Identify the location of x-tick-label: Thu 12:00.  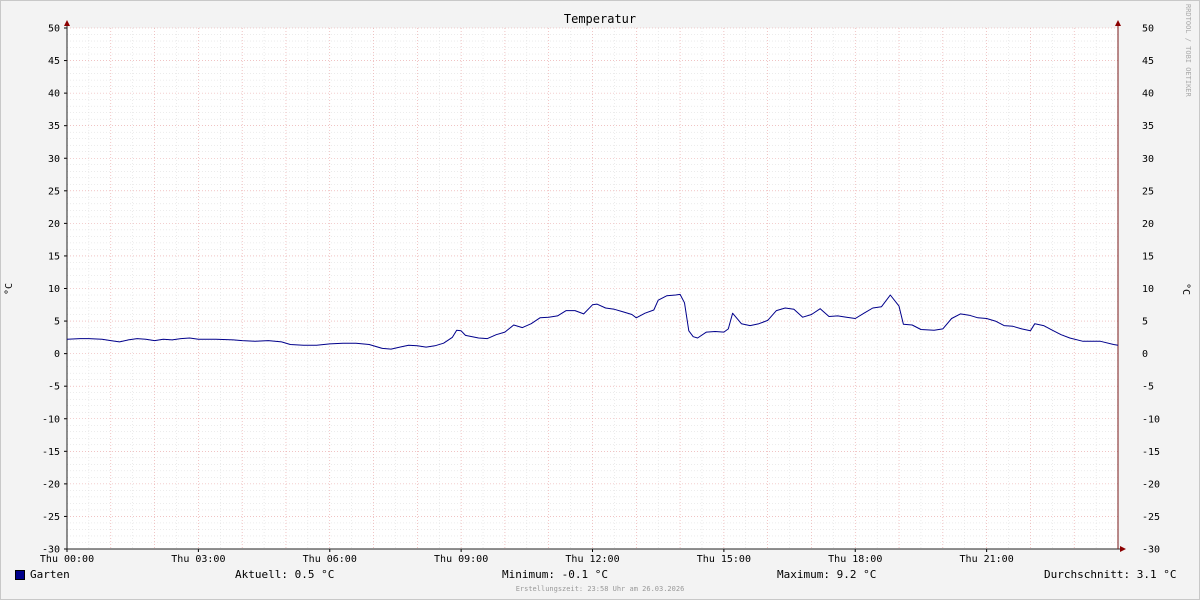
(592, 559).